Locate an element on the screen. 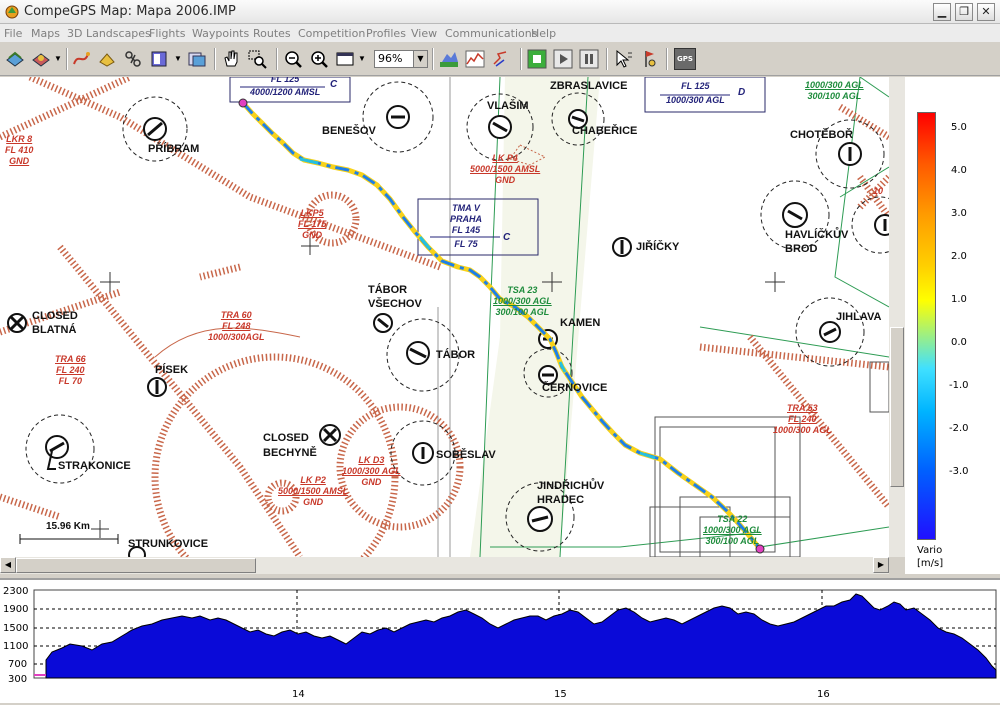  minimize-button: ▁ is located at coordinates (942, 12).